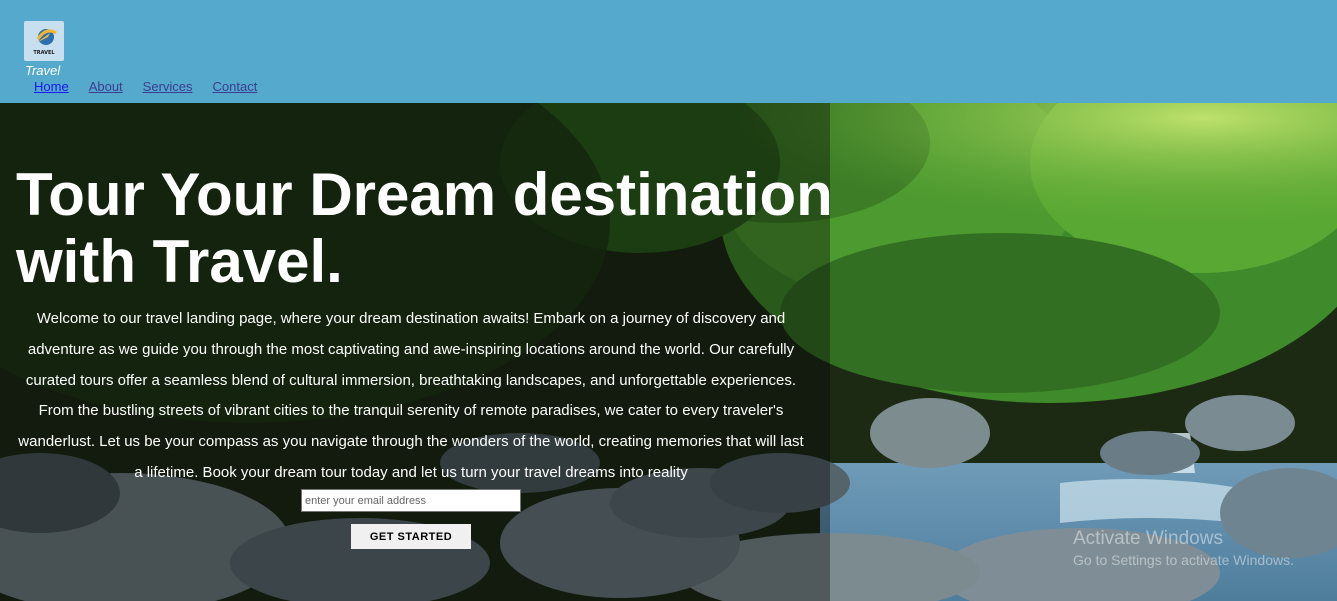 The image size is (1337, 601). I want to click on nav-link-home: Home, so click(51, 86).